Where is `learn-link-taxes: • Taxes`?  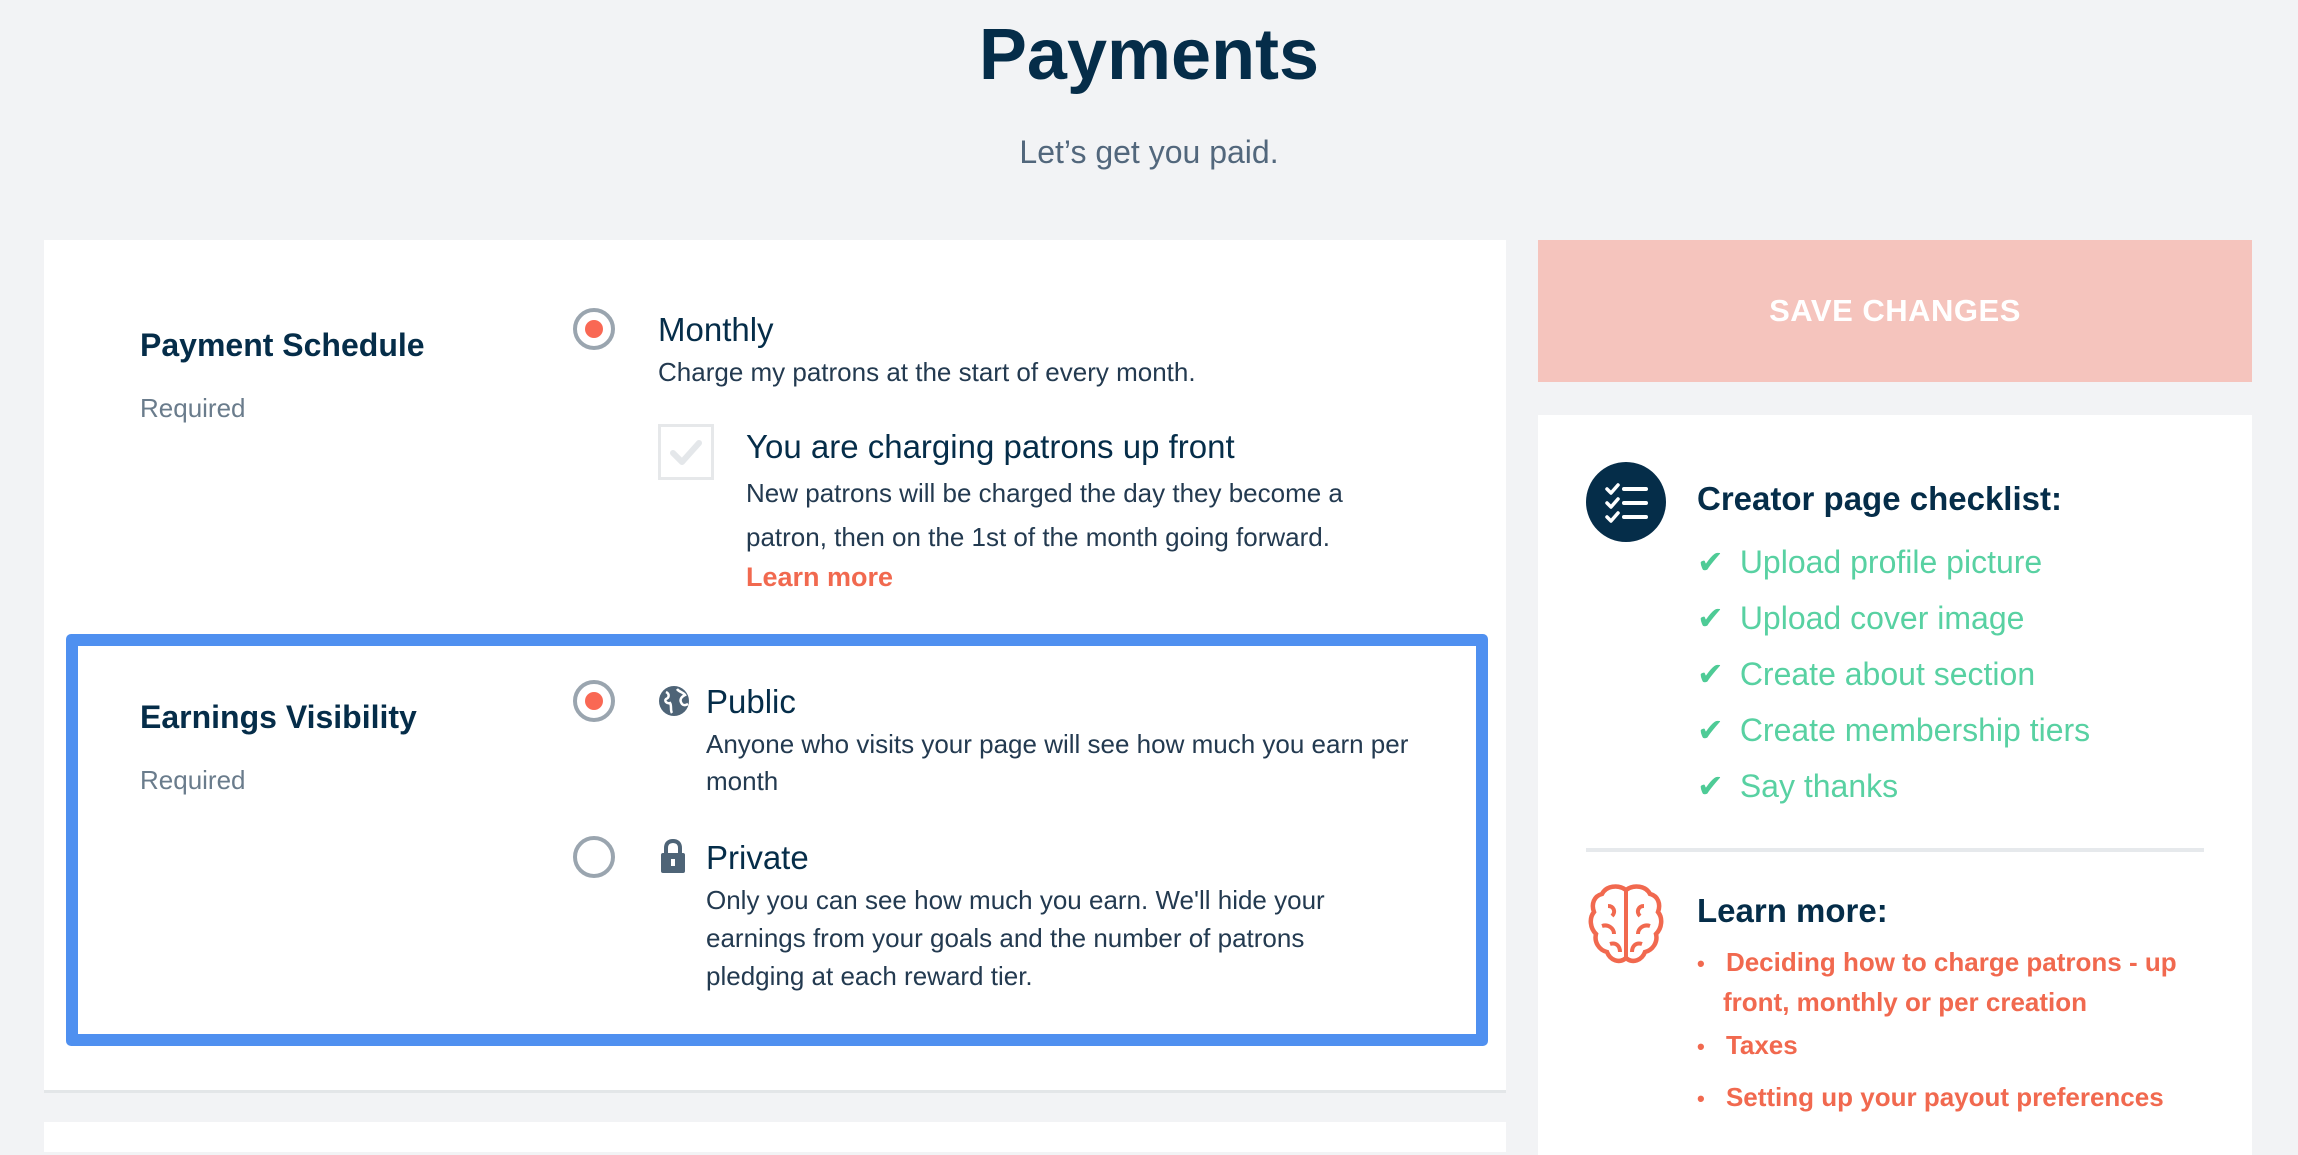 learn-link-taxes: • Taxes is located at coordinates (1747, 1046).